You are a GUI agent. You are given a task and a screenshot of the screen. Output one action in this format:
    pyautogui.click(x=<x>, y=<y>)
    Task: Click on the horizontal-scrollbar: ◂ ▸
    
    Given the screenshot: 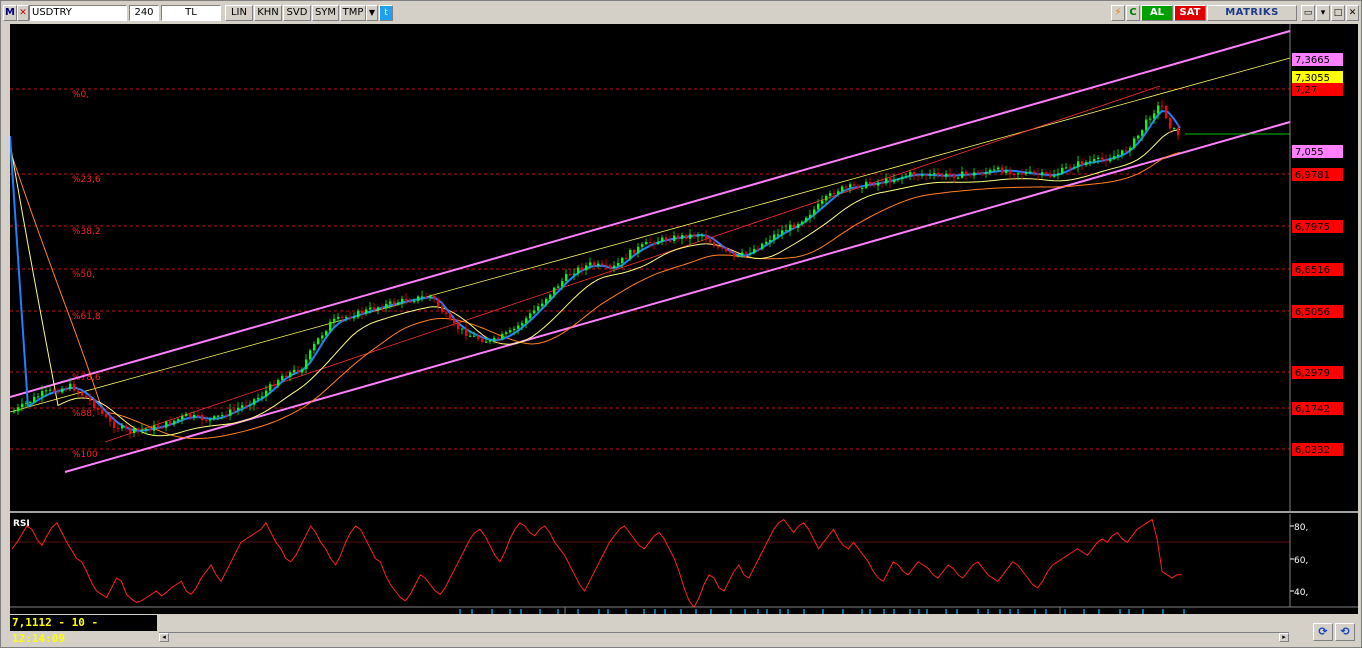 What is the action you would take?
    pyautogui.click(x=724, y=637)
    